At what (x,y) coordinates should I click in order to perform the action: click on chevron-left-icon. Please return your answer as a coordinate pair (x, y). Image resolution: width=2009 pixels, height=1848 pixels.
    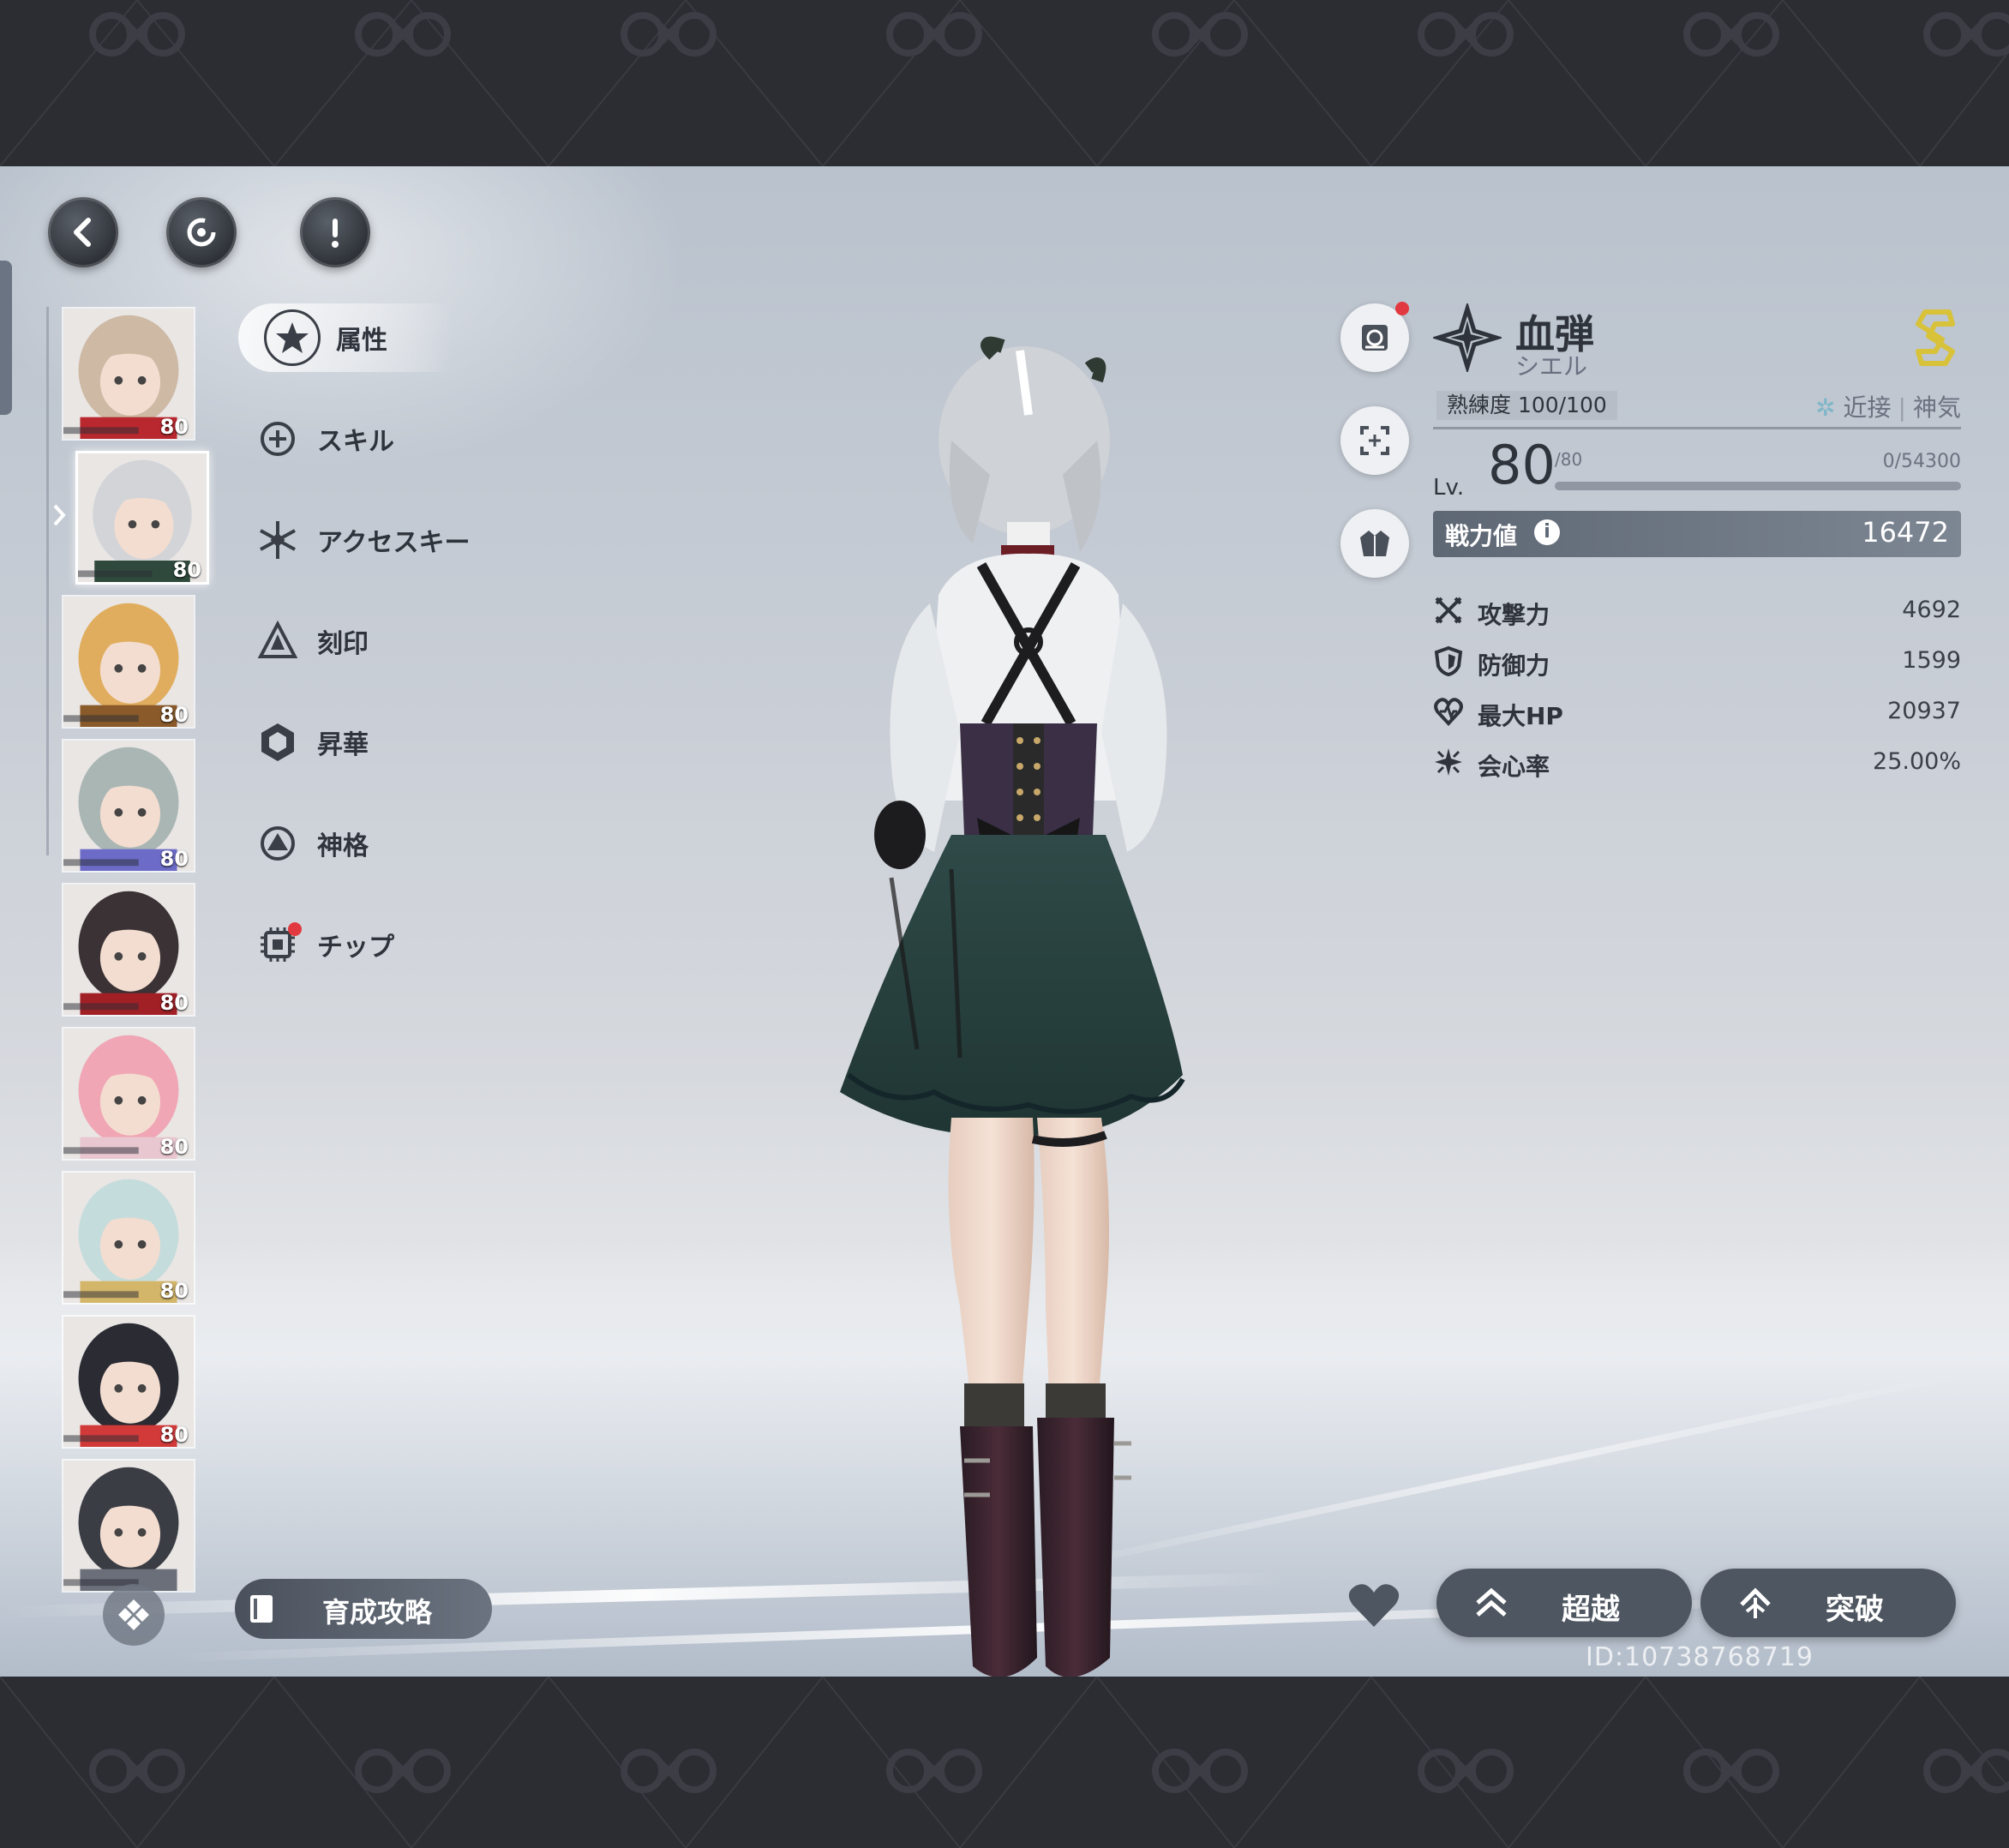
    Looking at the image, I should click on (82, 232).